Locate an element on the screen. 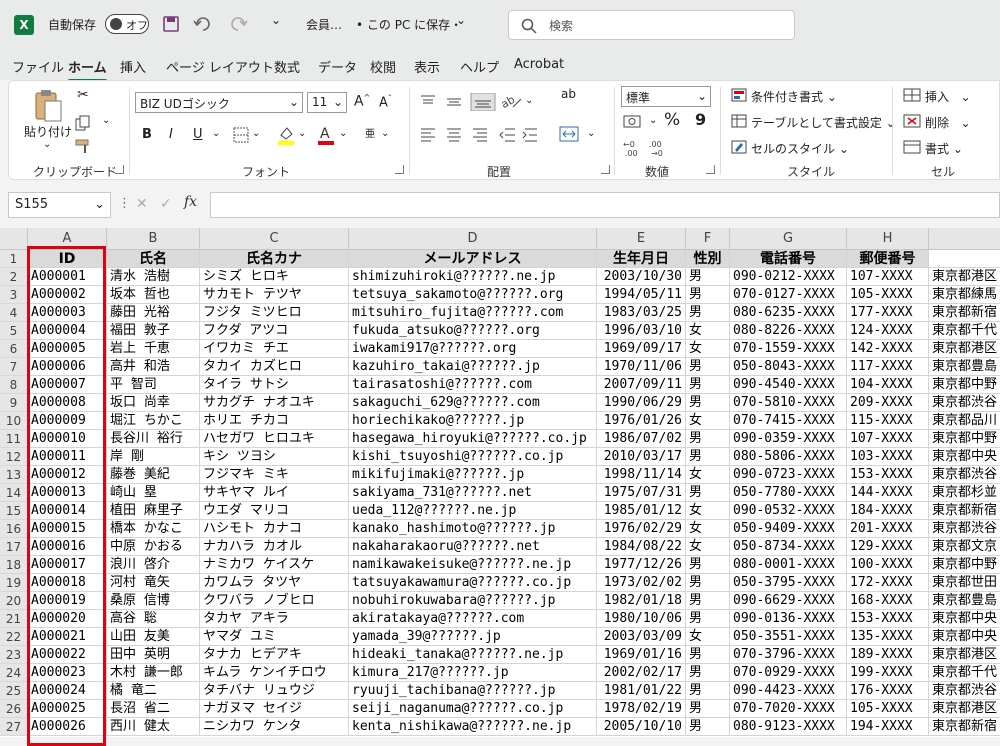 The image size is (1000, 746). row-header: 3 is located at coordinates (14, 295).